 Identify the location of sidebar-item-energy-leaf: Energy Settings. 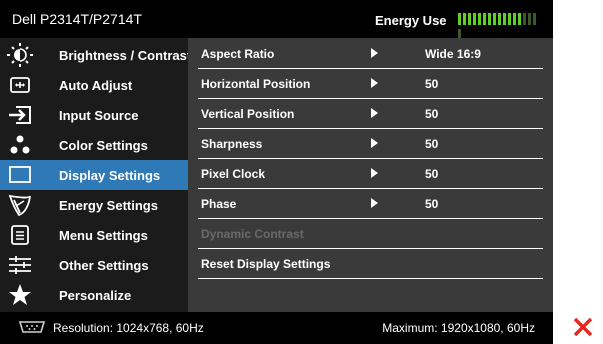
(94, 205).